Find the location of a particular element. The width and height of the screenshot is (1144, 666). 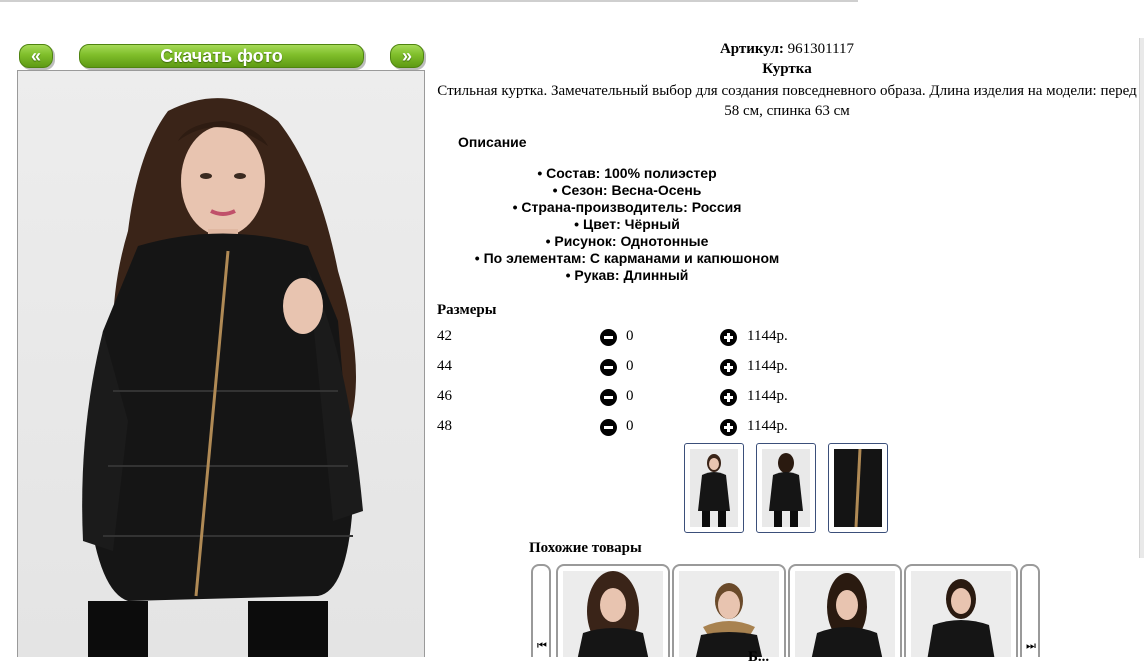

carousel-next-button: ⏭ is located at coordinates (1030, 610).